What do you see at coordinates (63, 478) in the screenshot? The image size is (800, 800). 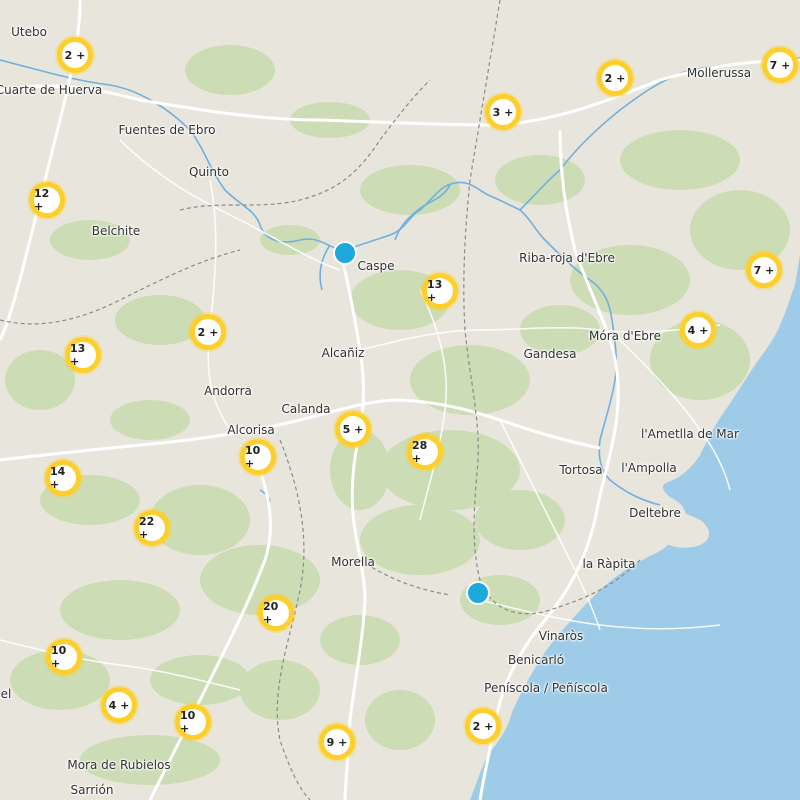 I see `cluster-marker: 14 +` at bounding box center [63, 478].